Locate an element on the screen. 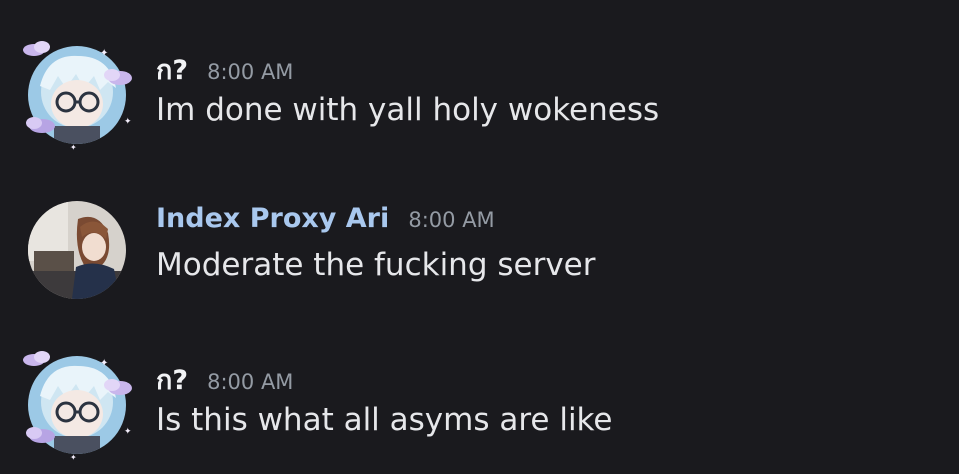  avatar-with-decoration is located at coordinates (78, 251).